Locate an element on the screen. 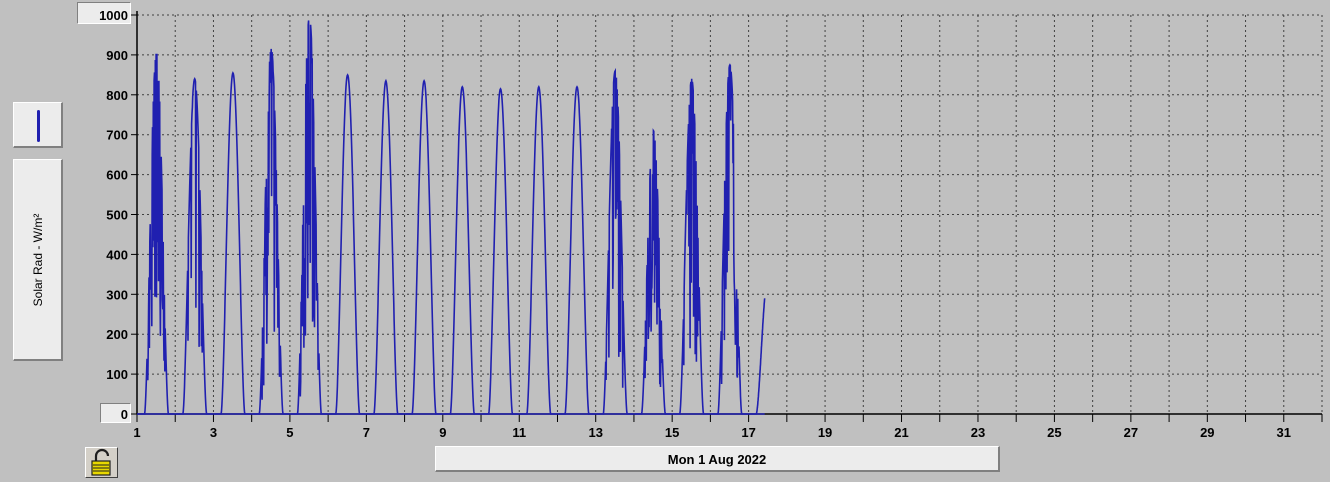 This screenshot has width=1330, height=482. y-tick-label: 100 is located at coordinates (117, 374).